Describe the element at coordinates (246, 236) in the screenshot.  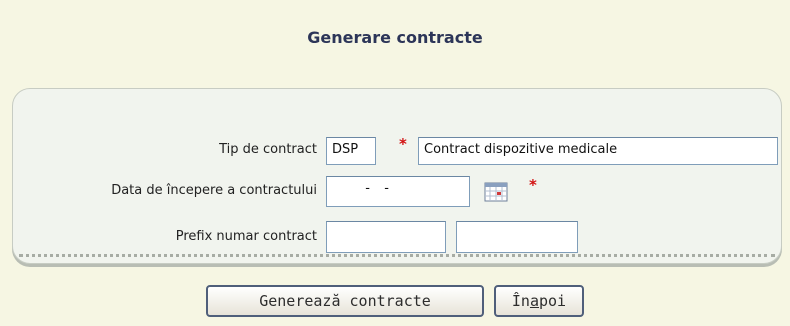
I see `contract-prefix-label: Prefix numar contract` at that location.